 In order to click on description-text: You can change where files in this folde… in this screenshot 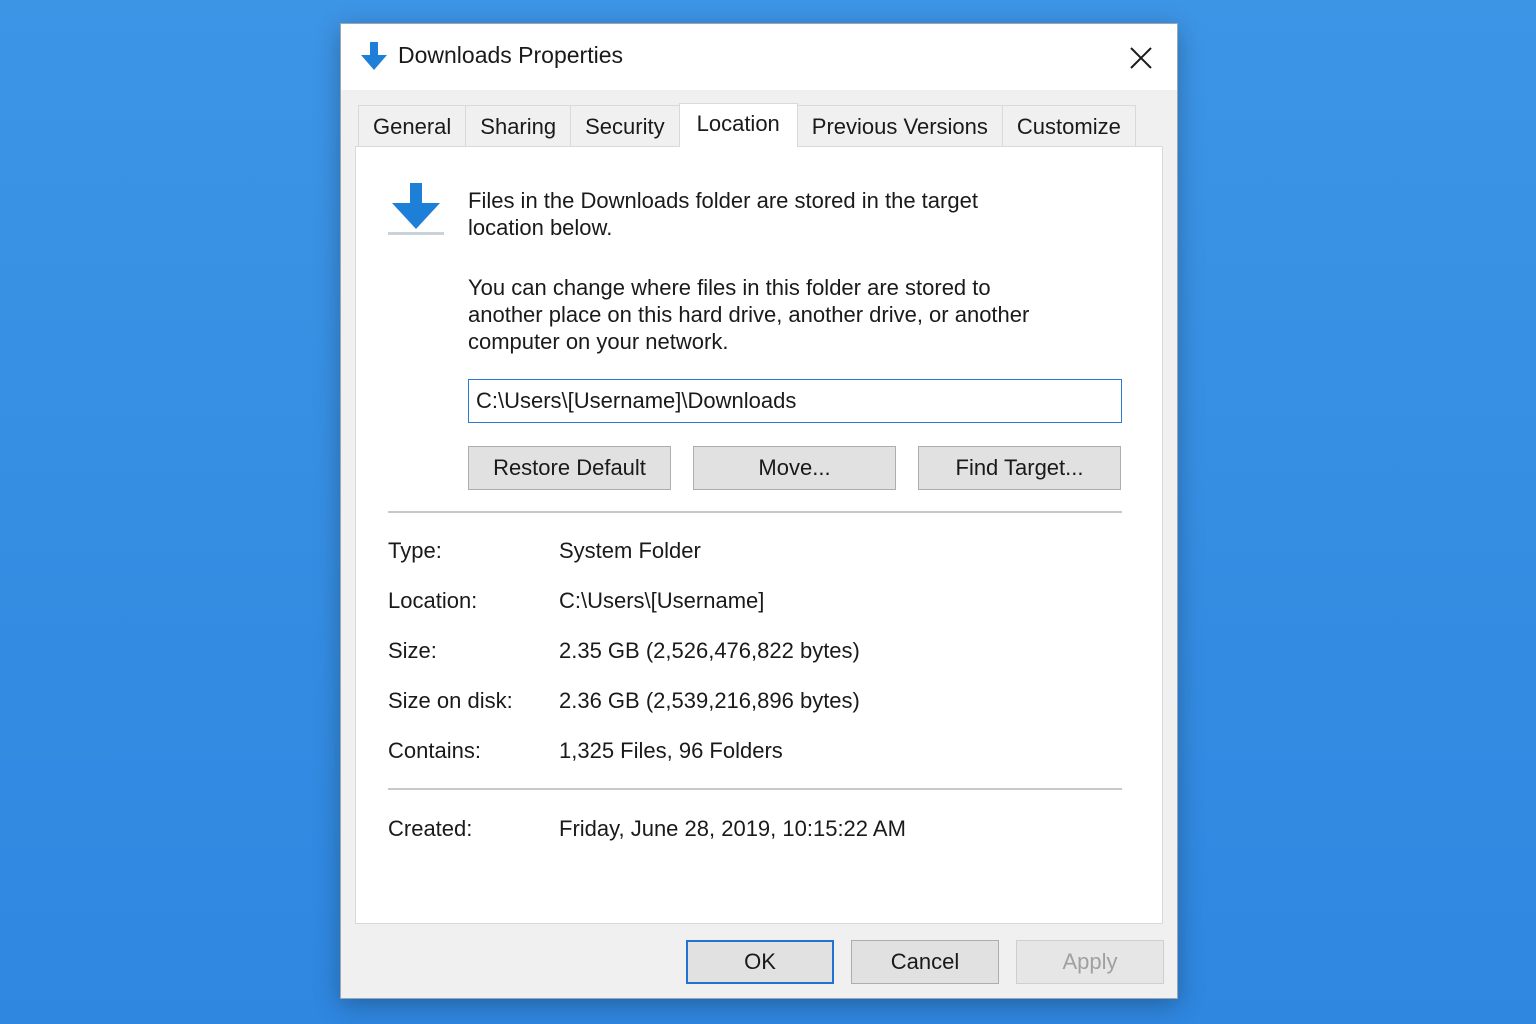, I will do `click(749, 314)`.